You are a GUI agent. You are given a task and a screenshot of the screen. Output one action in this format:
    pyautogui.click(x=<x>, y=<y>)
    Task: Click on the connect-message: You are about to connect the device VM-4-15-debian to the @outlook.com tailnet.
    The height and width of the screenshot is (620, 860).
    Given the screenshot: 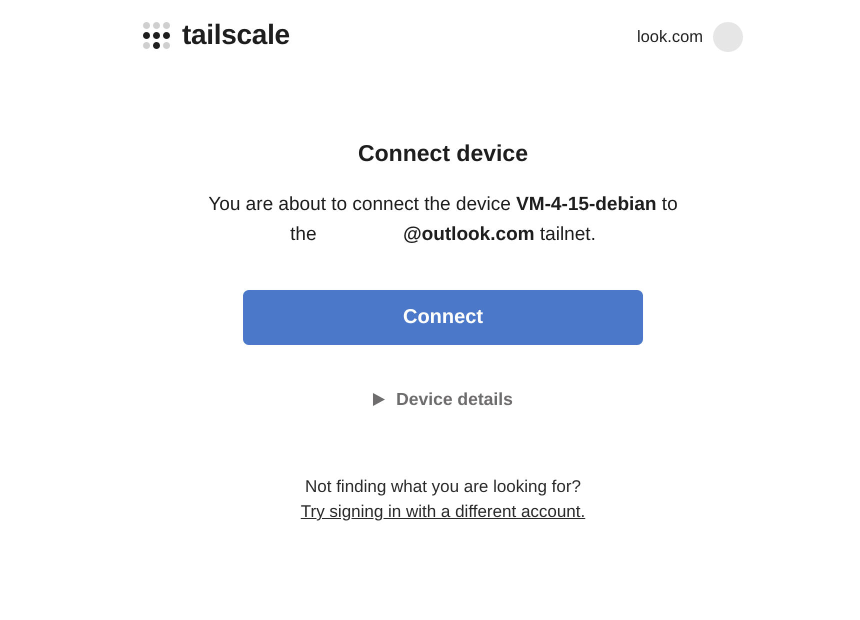 What is the action you would take?
    pyautogui.click(x=443, y=220)
    